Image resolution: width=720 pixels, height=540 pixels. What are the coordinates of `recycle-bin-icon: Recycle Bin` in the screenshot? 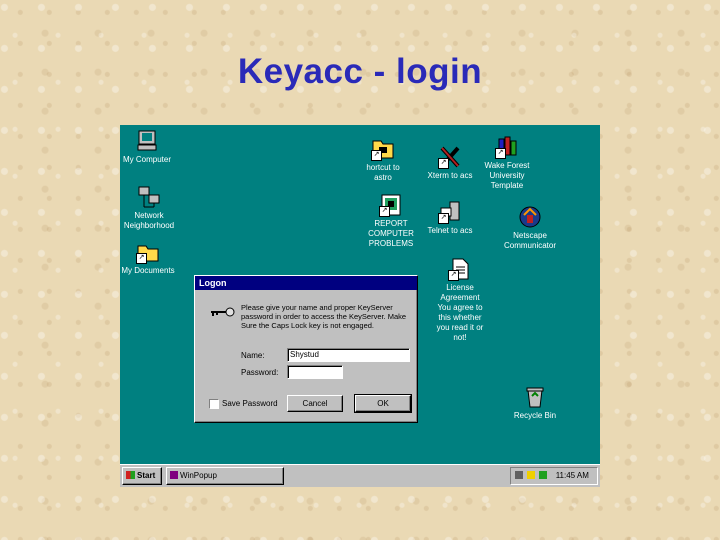 It's located at (535, 403).